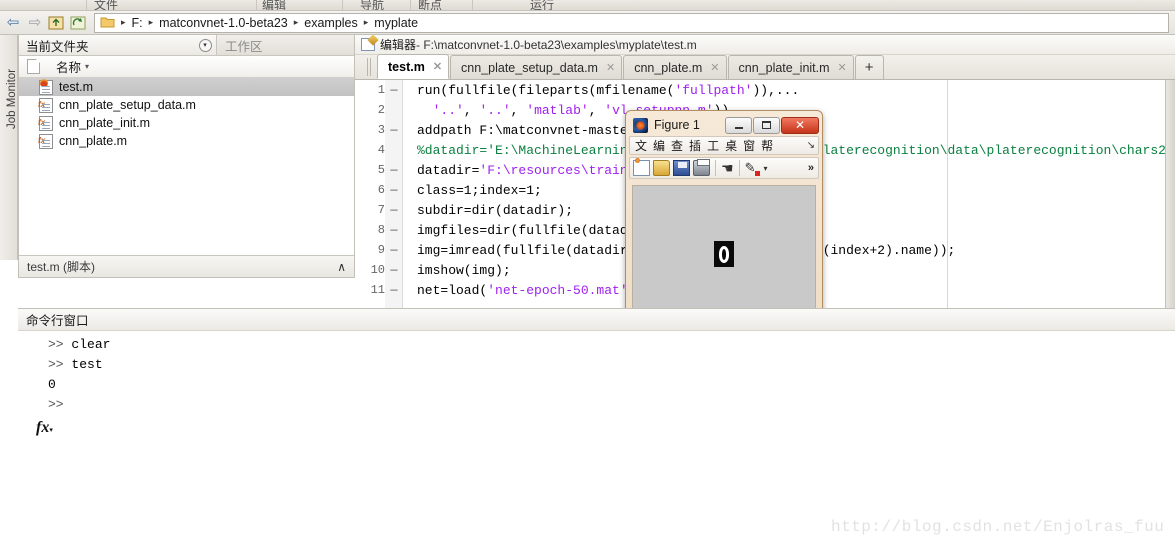 This screenshot has width=1175, height=549. I want to click on list-item: fx cnn_plate.m, so click(186, 141).